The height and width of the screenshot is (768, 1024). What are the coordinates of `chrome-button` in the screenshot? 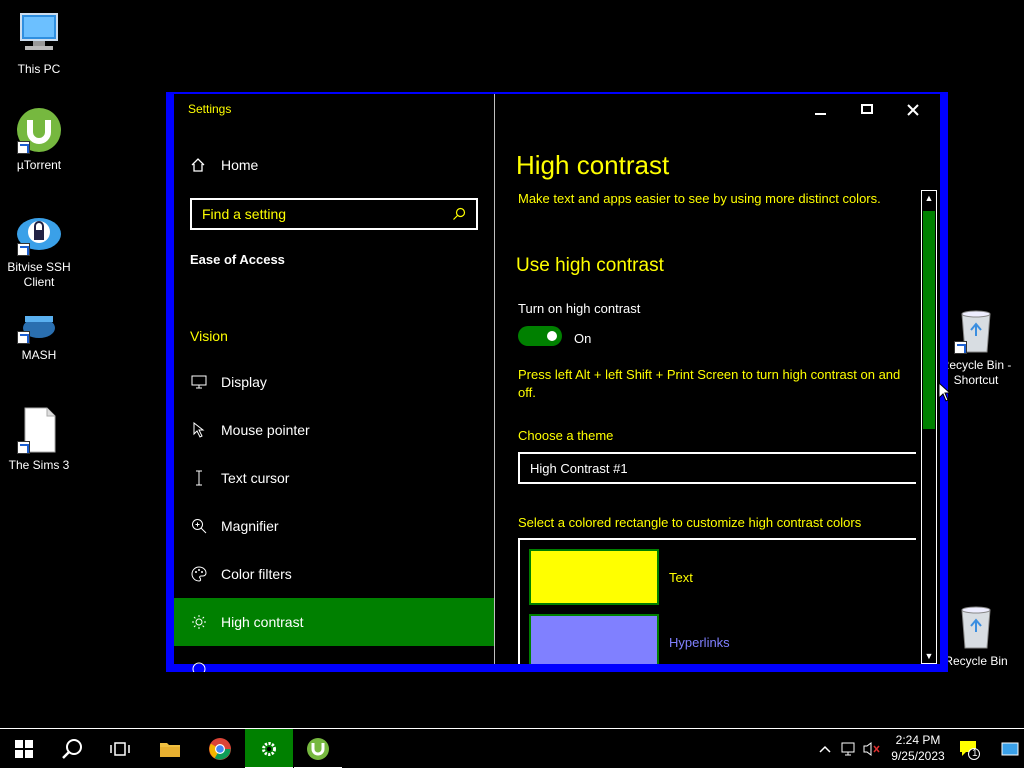 It's located at (220, 748).